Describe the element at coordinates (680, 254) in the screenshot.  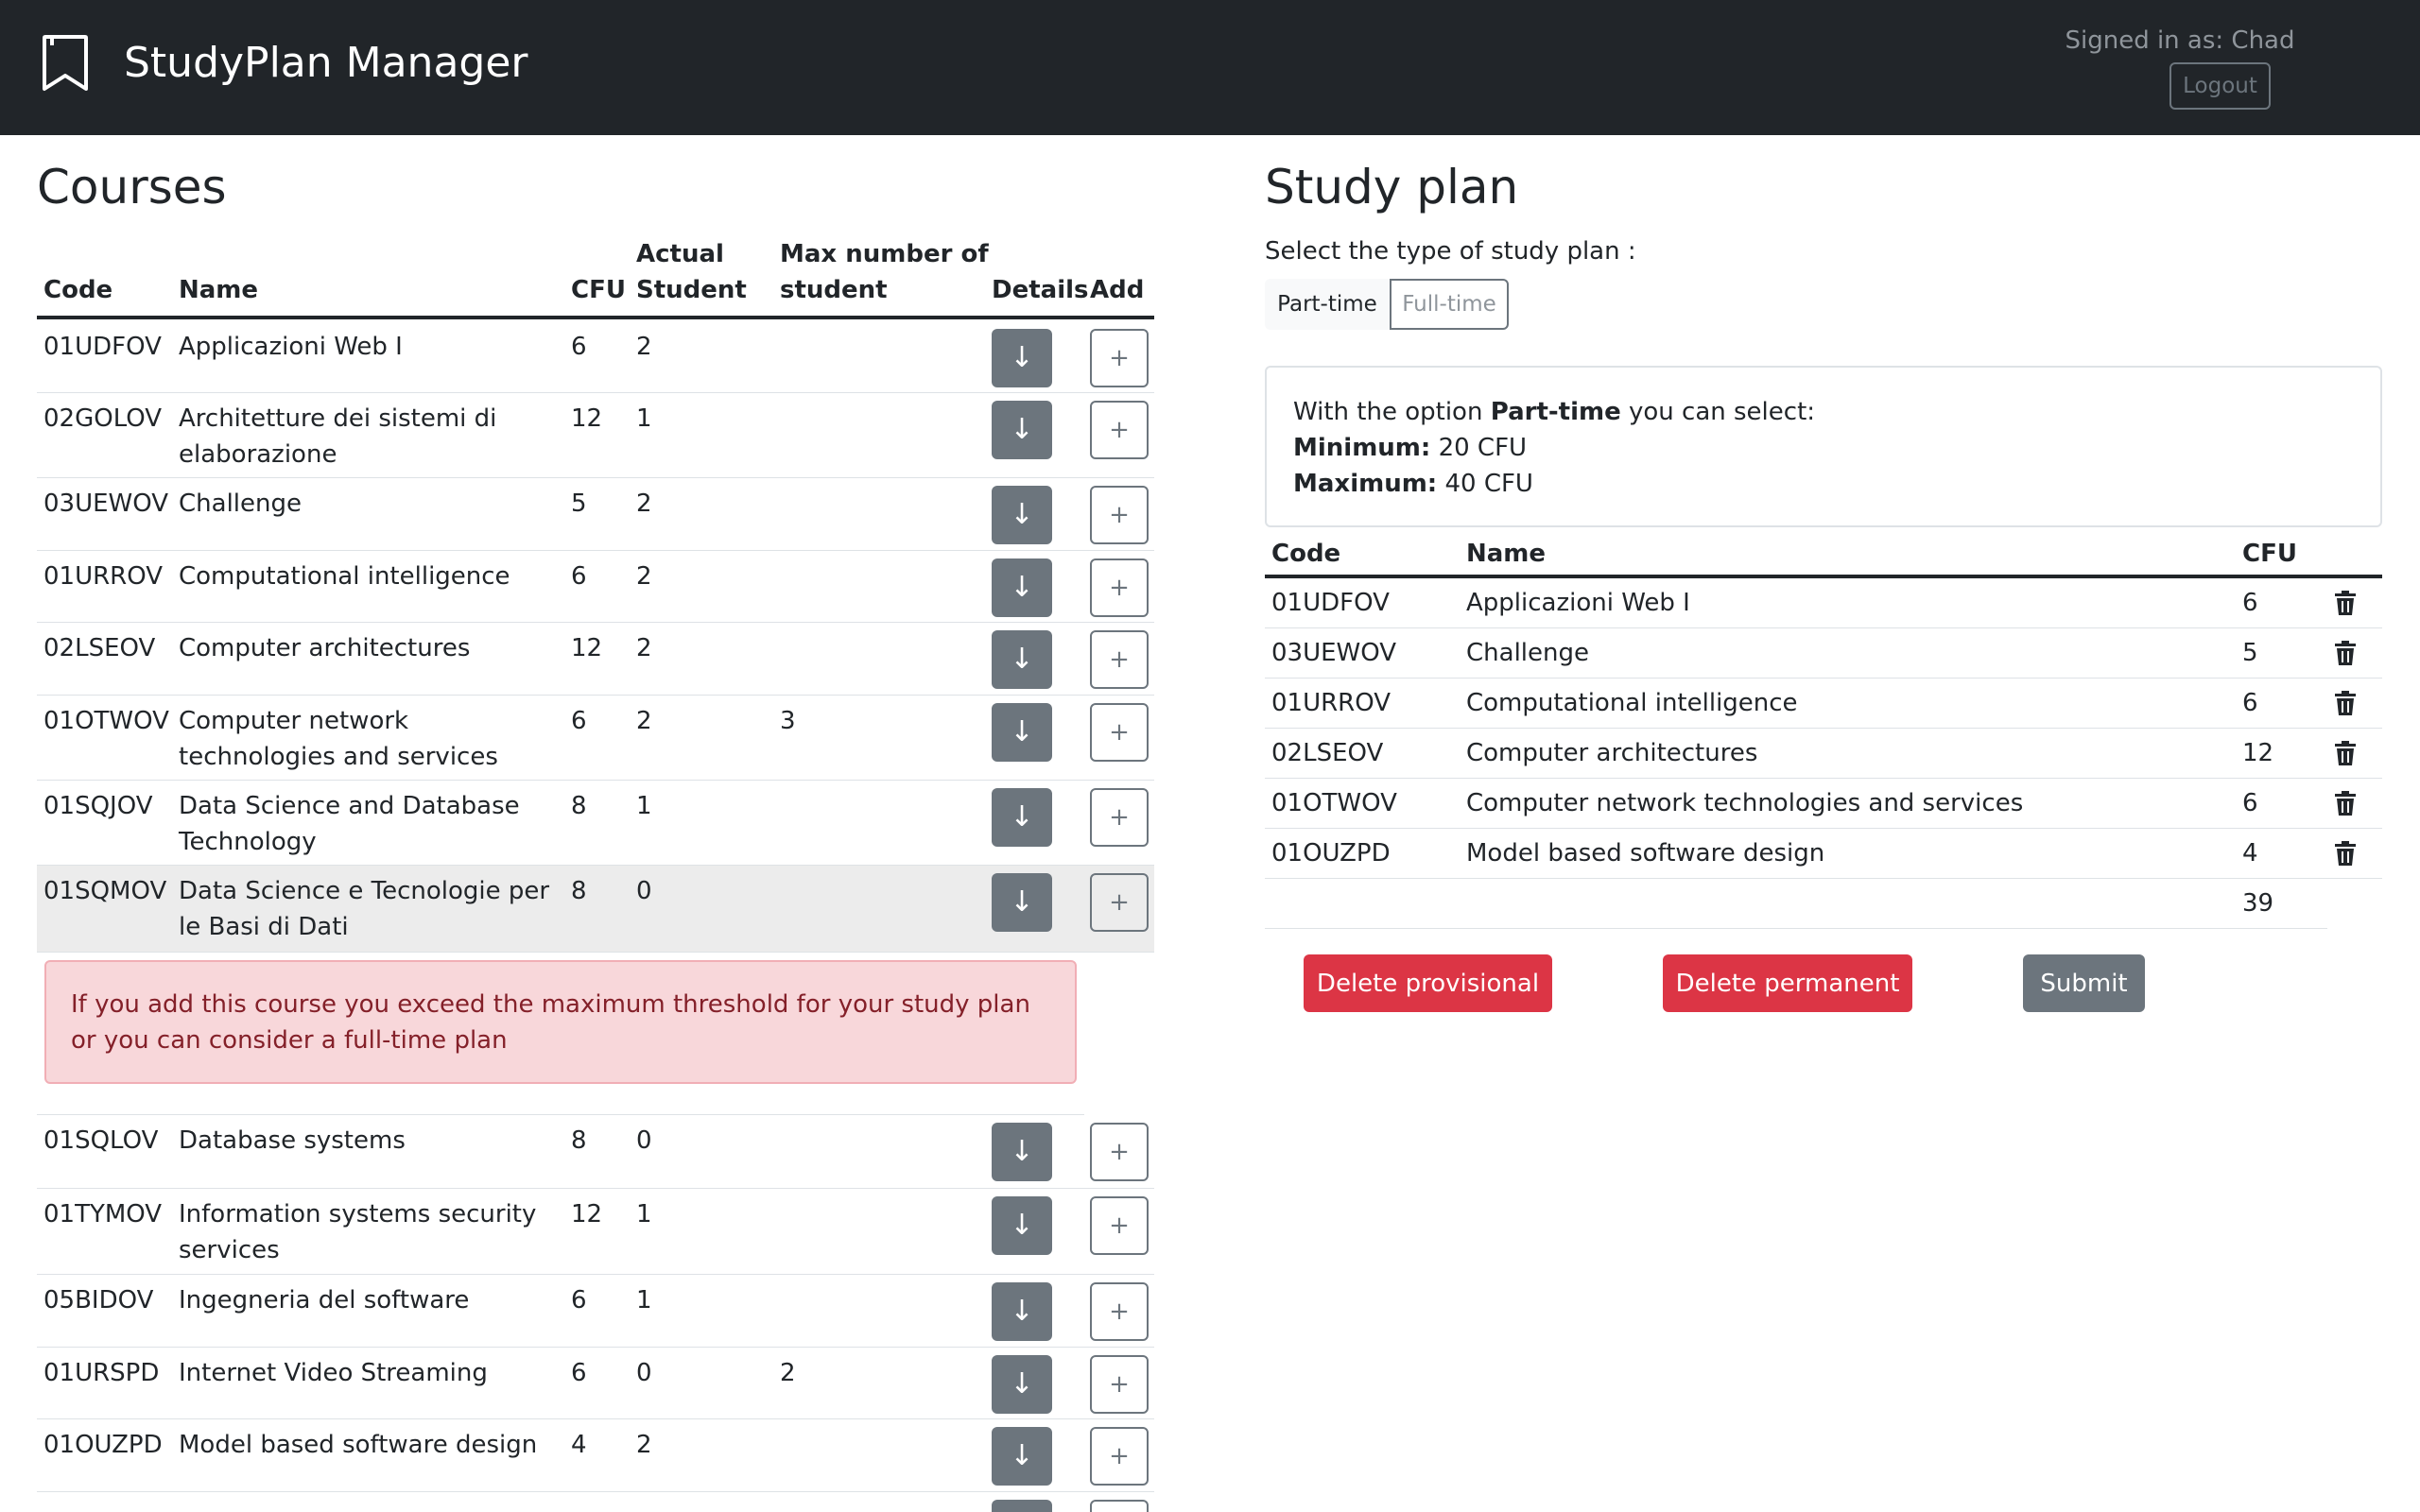
I see `header-actual-line1: Actual` at that location.